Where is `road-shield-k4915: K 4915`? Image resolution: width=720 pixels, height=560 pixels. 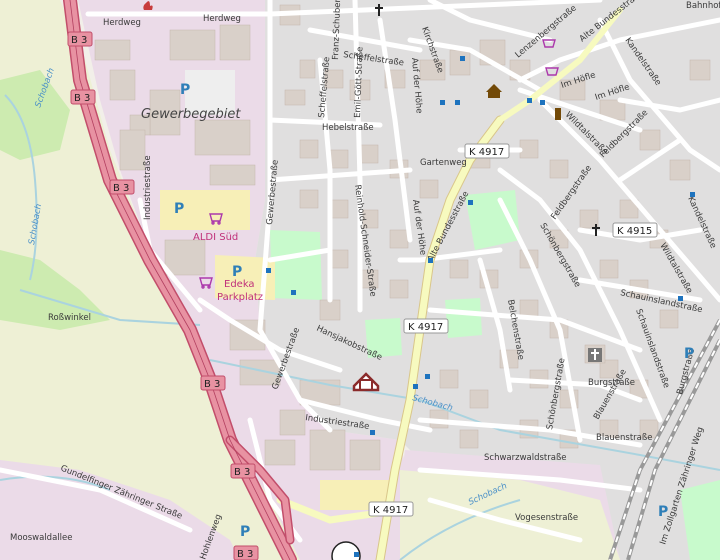
road-shield-k4915: K 4915 is located at coordinates (635, 230).